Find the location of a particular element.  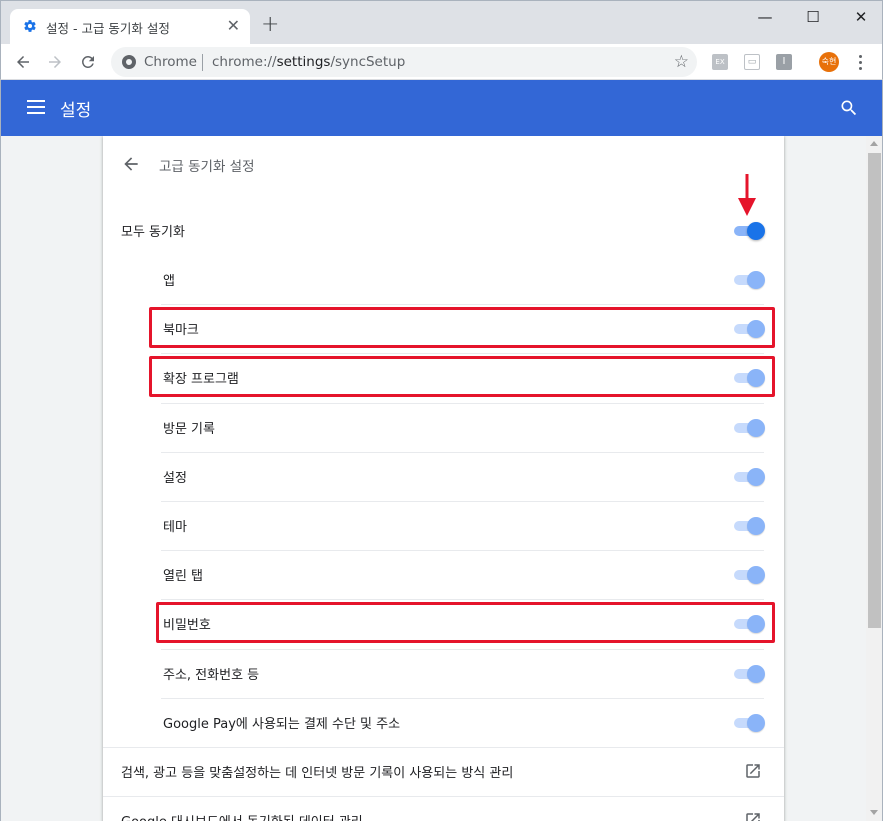

subpage-header: 고급 동기화 설정 is located at coordinates (443, 164).